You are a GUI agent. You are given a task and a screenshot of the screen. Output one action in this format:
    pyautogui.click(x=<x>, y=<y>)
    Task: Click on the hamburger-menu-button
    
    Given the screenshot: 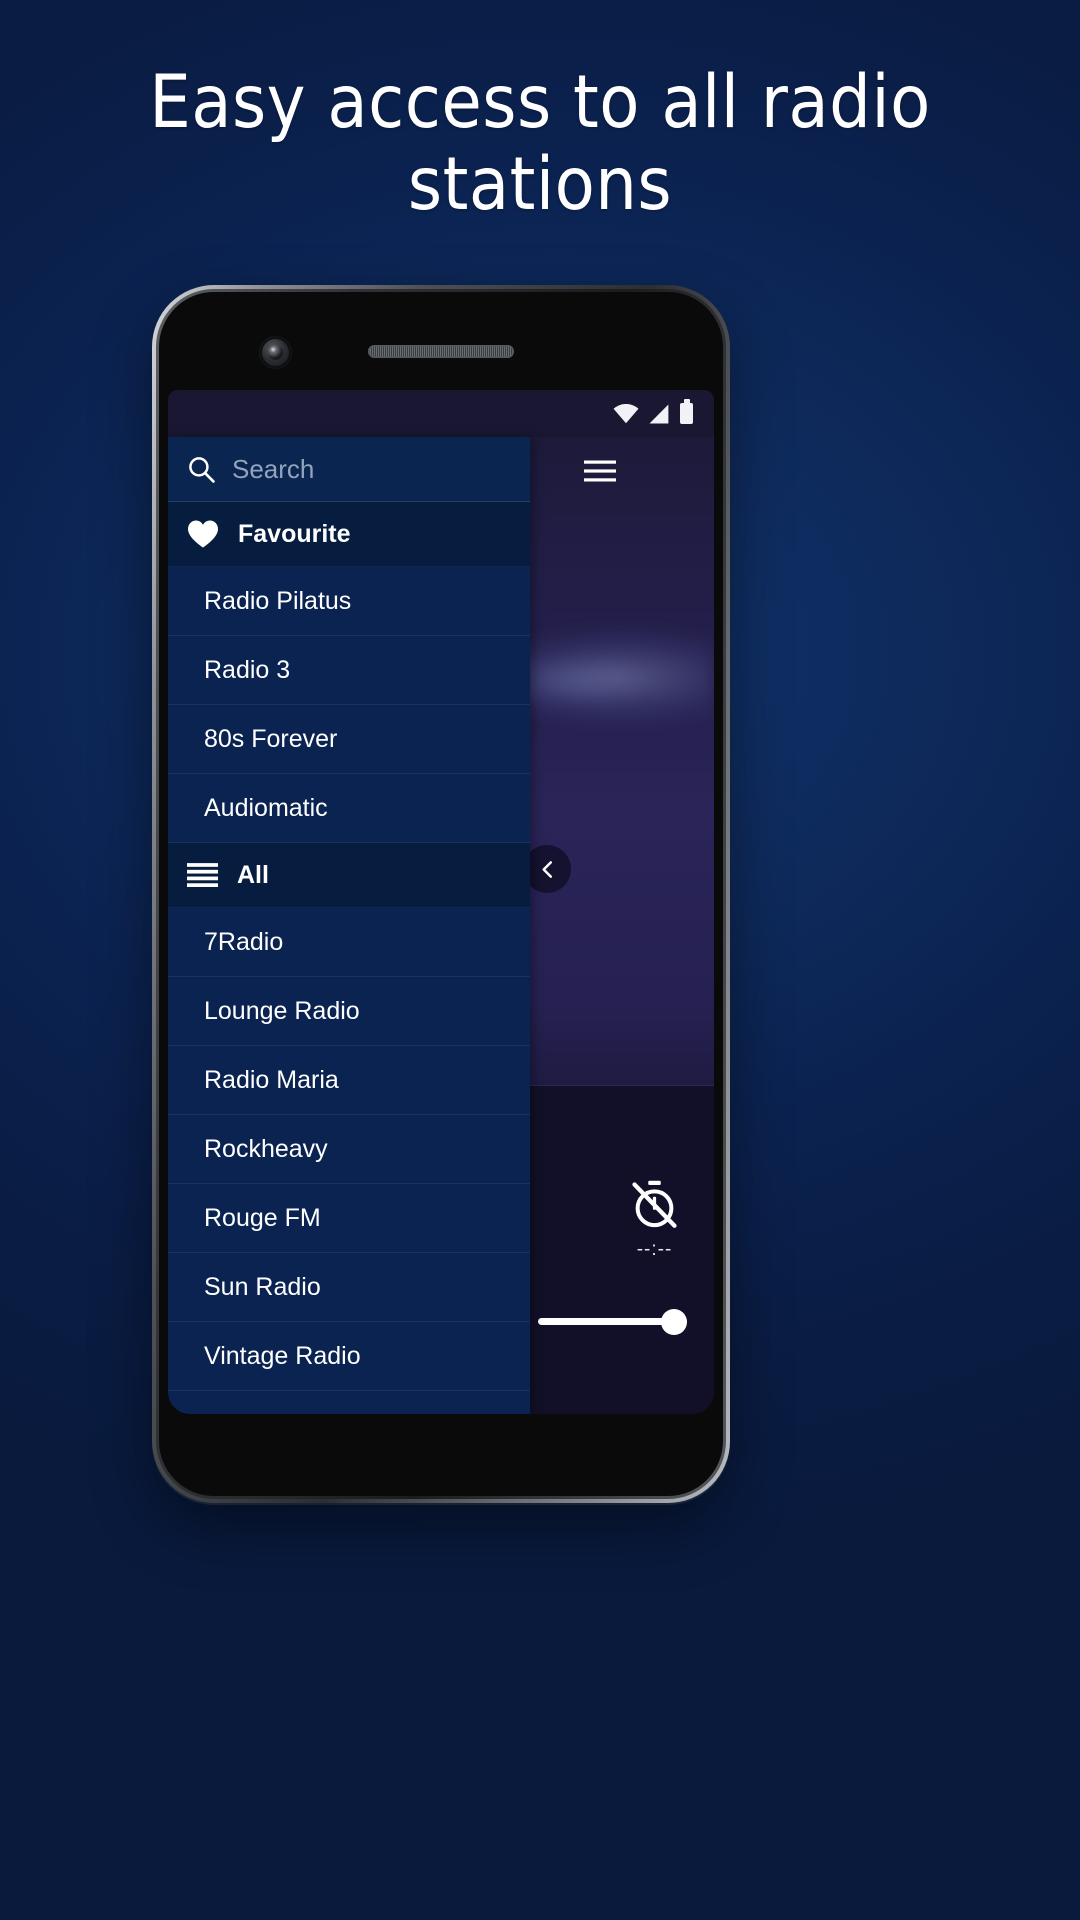 What is the action you would take?
    pyautogui.click(x=600, y=471)
    